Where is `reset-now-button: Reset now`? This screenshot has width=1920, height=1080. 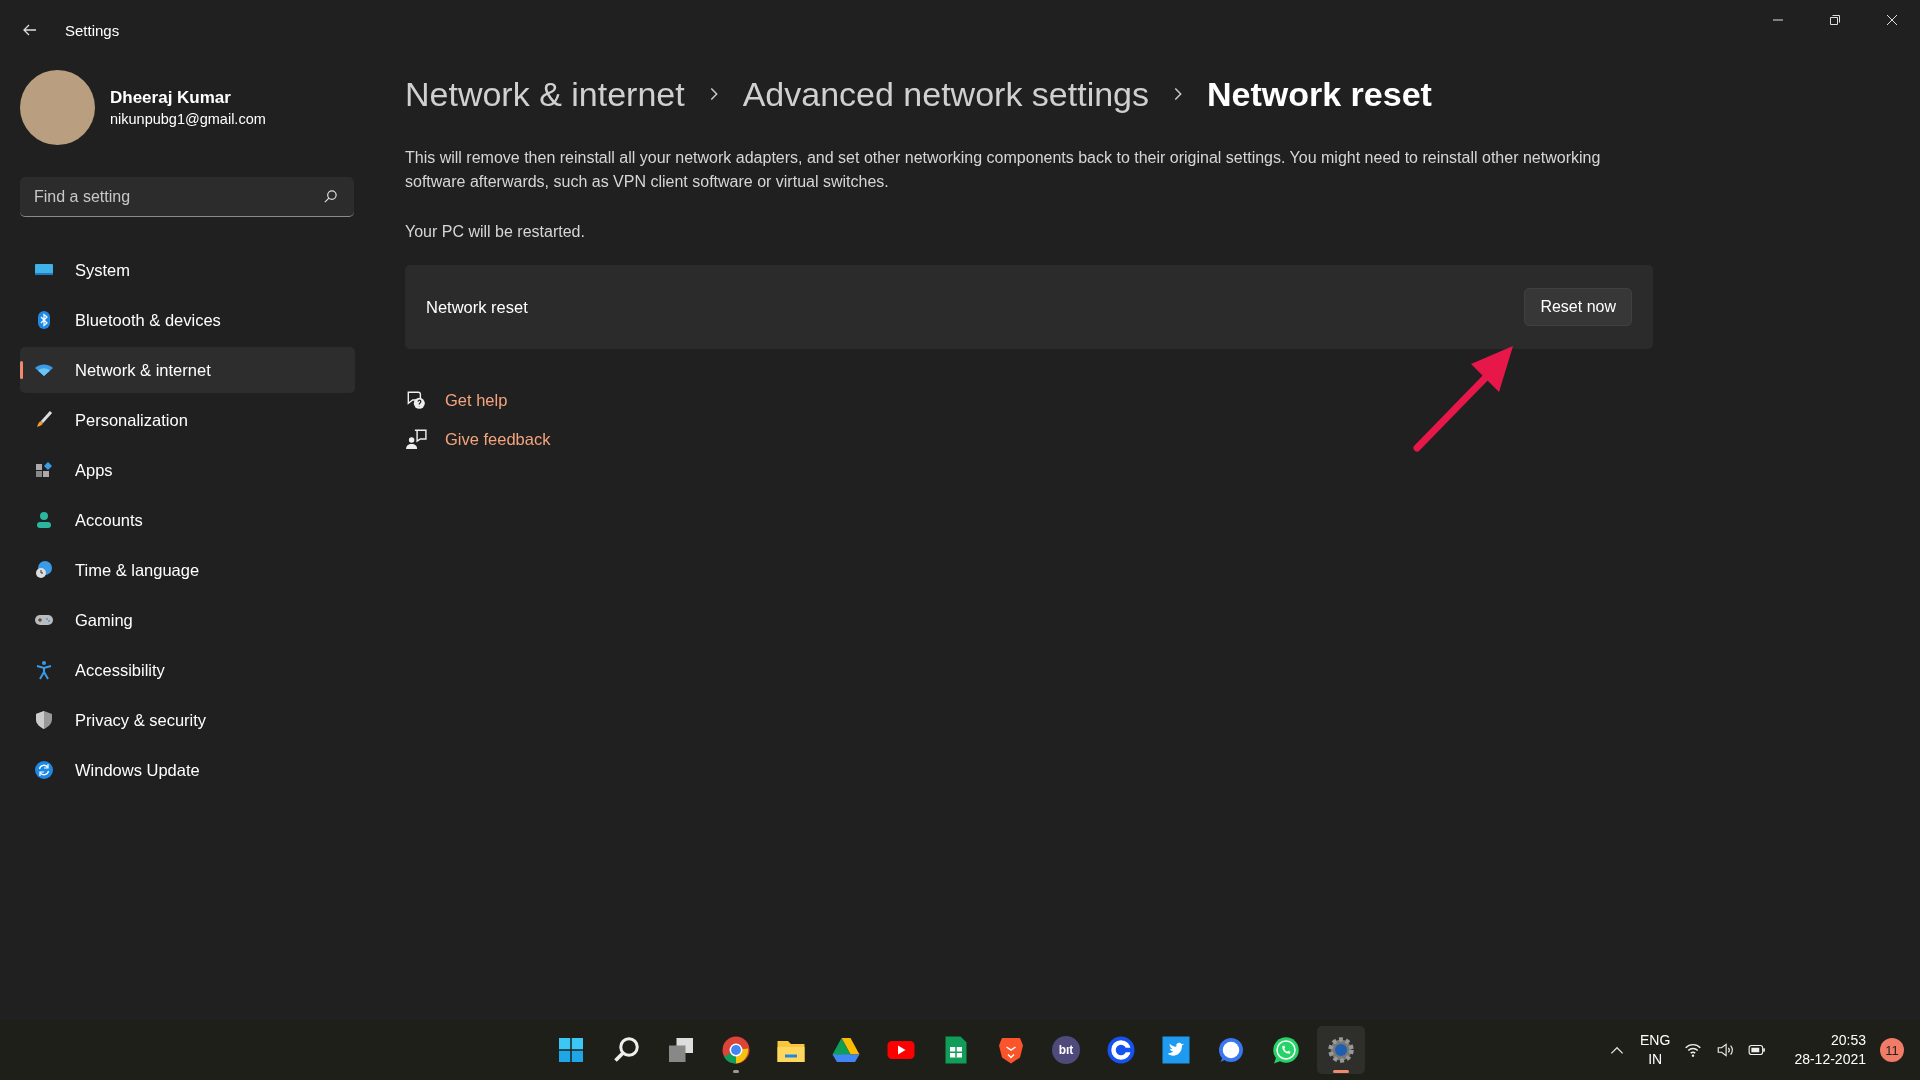
reset-now-button: Reset now is located at coordinates (1578, 307).